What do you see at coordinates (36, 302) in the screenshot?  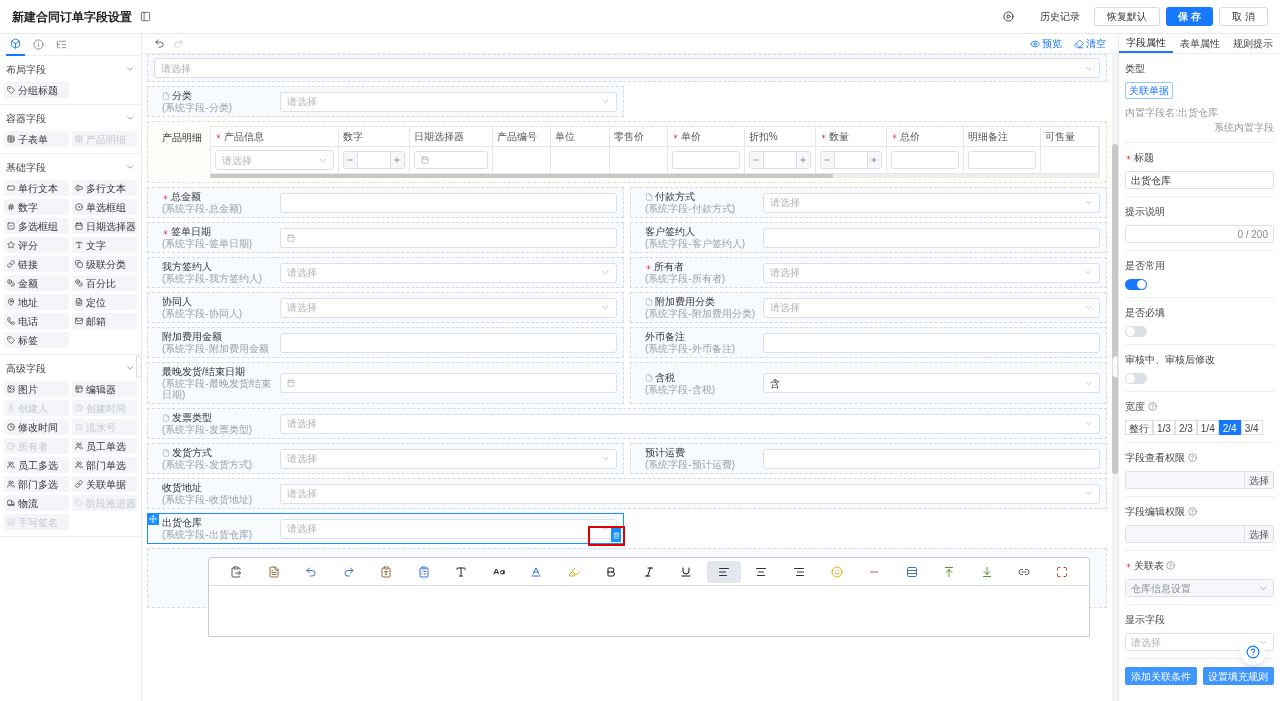 I see `field-type-item: 地址` at bounding box center [36, 302].